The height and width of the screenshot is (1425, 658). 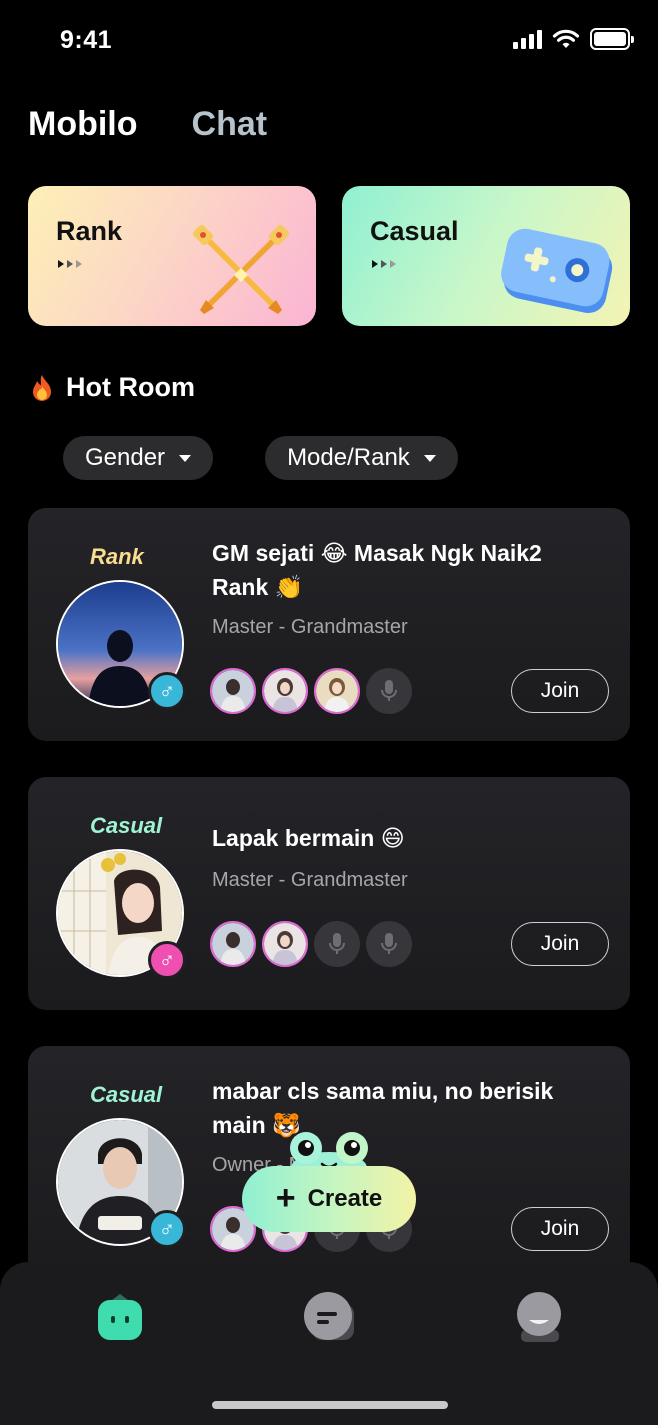 I want to click on crossed-swords-icon, so click(x=241, y=269).